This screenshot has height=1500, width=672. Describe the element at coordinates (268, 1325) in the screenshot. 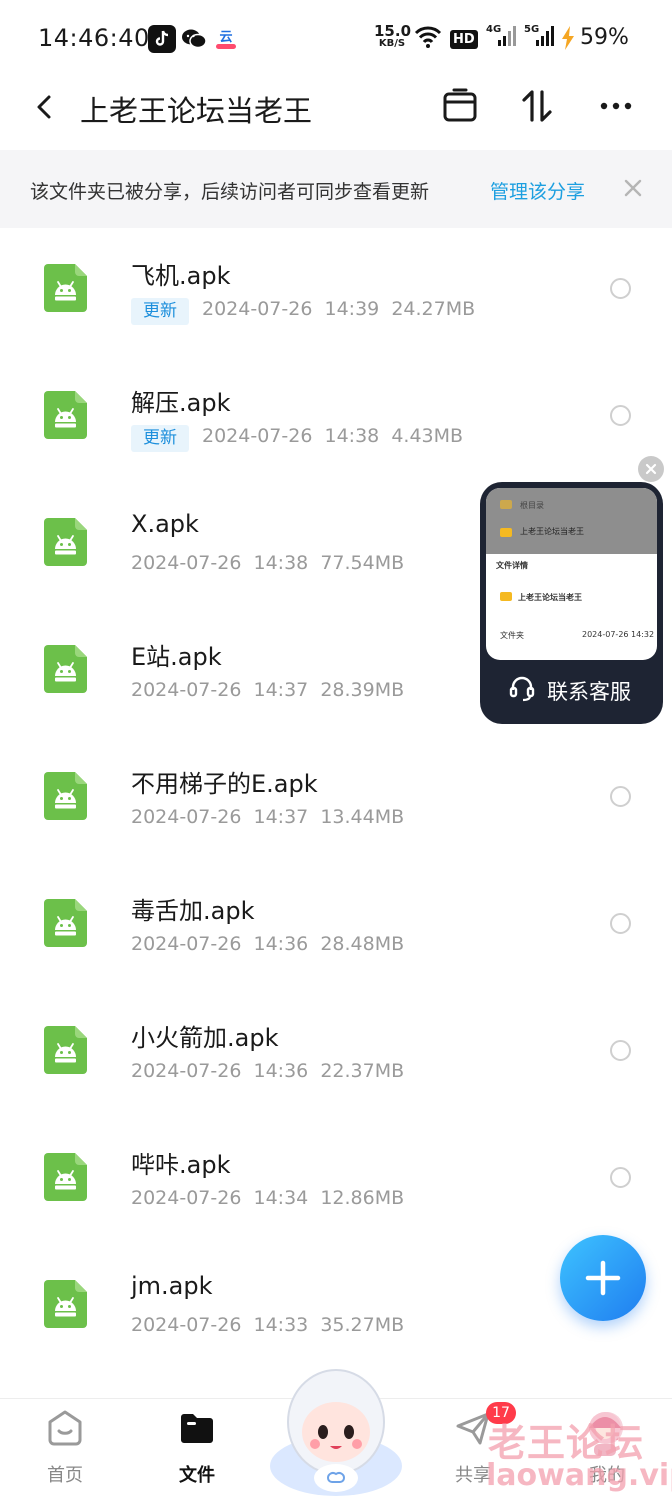

I see `file-meta: 2024-07-26 14:33 35.27MB` at that location.